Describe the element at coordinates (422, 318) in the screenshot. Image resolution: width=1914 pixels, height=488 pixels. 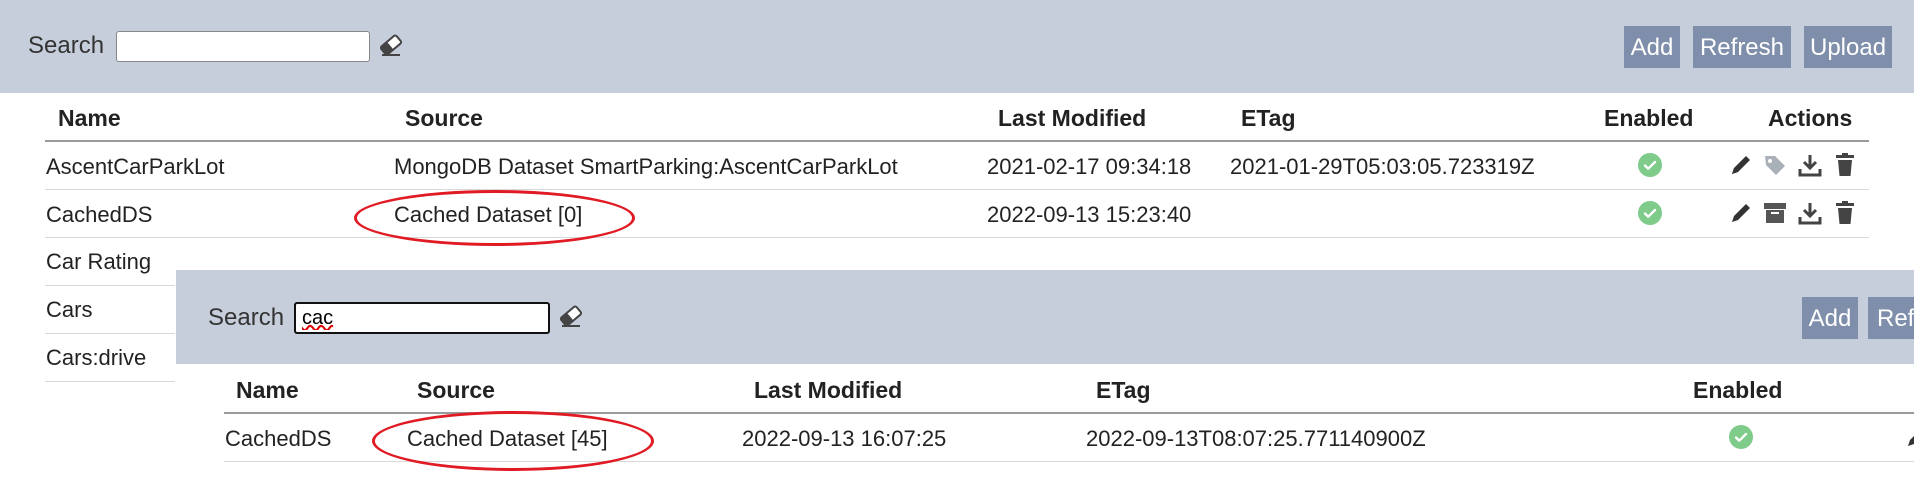
I see `front-search-input` at that location.